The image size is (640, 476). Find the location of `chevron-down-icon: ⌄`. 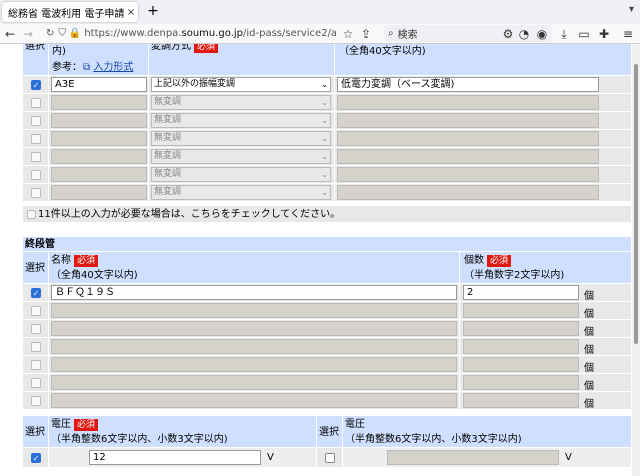

chevron-down-icon: ⌄ is located at coordinates (324, 156).